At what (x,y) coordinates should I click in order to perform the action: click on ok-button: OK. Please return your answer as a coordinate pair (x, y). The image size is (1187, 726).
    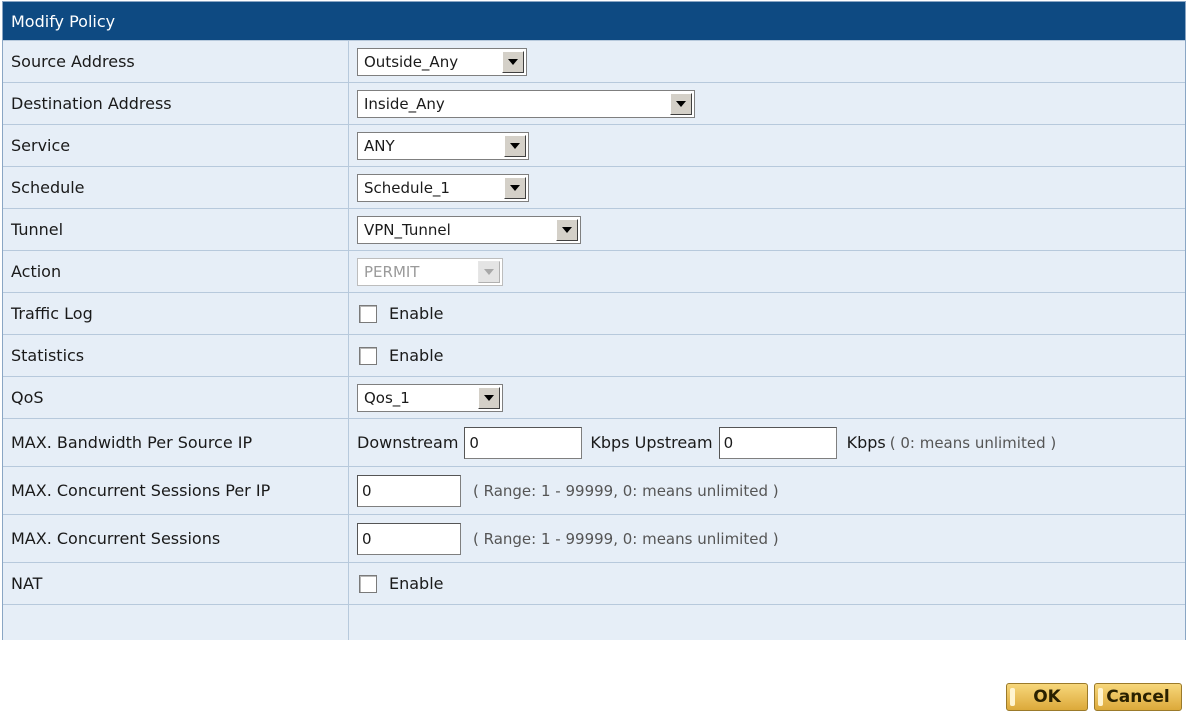
    Looking at the image, I should click on (1047, 697).